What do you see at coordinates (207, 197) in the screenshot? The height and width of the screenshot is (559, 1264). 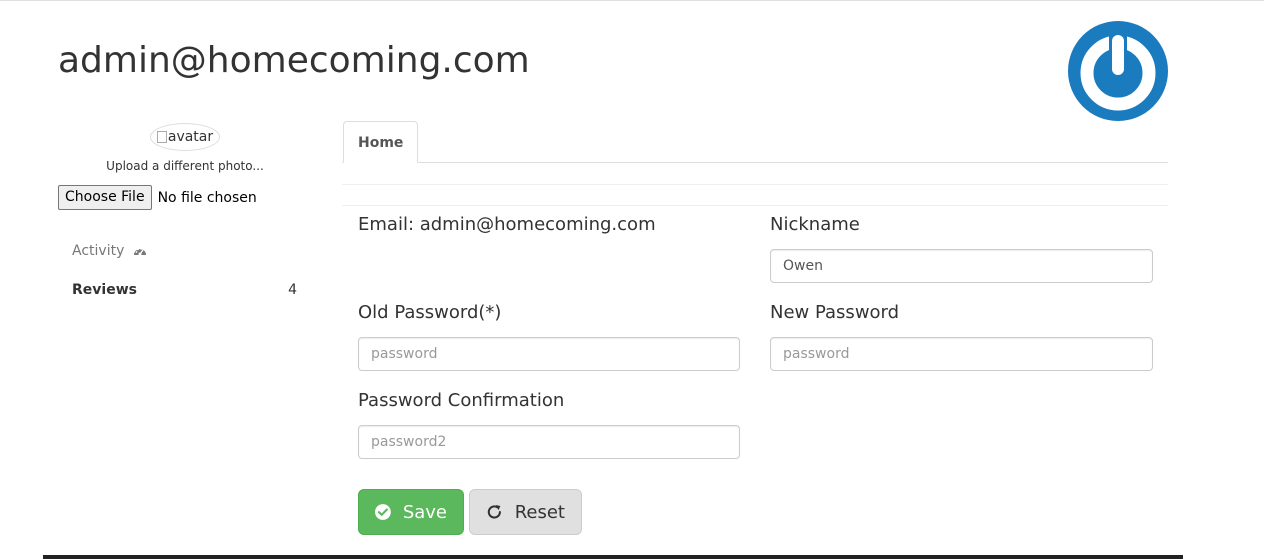 I see `file-status: No file chosen` at bounding box center [207, 197].